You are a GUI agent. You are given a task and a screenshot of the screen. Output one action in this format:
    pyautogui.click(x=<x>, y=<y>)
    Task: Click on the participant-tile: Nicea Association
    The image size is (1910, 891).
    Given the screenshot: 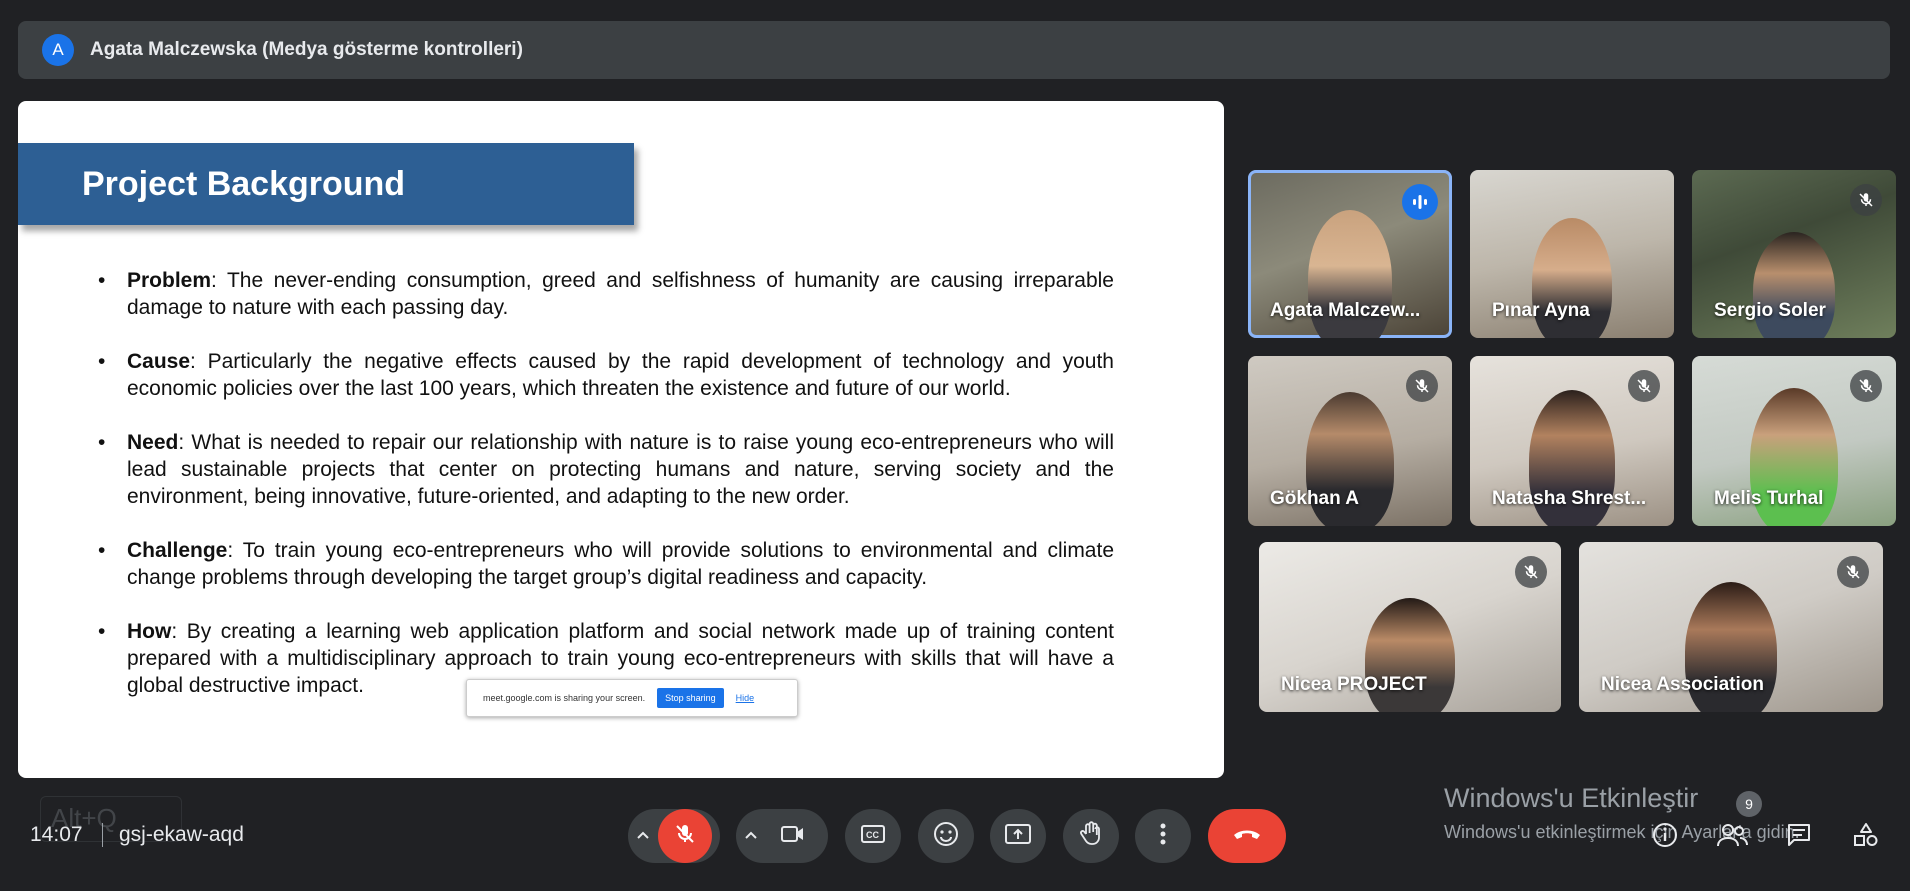 What is the action you would take?
    pyautogui.click(x=1731, y=627)
    